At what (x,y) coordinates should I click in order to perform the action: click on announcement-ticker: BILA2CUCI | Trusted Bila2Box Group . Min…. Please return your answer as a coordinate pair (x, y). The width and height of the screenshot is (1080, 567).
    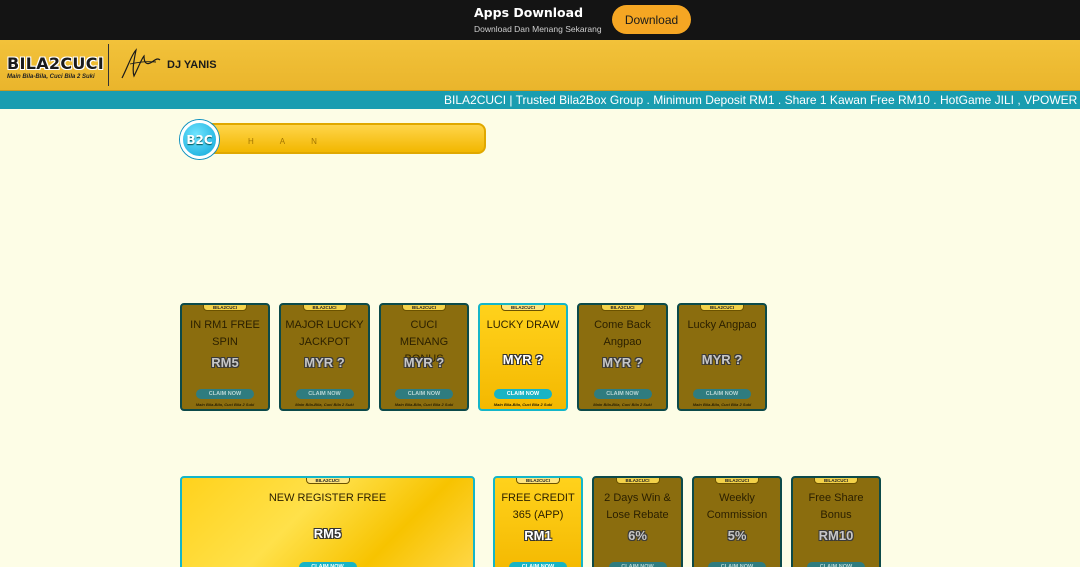
    Looking at the image, I should click on (540, 100).